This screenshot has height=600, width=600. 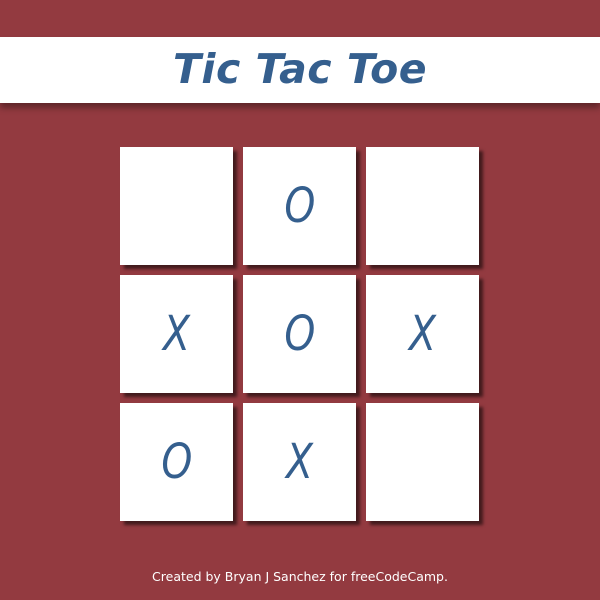 I want to click on title-bar: Tic Tac Toe, so click(x=300, y=70).